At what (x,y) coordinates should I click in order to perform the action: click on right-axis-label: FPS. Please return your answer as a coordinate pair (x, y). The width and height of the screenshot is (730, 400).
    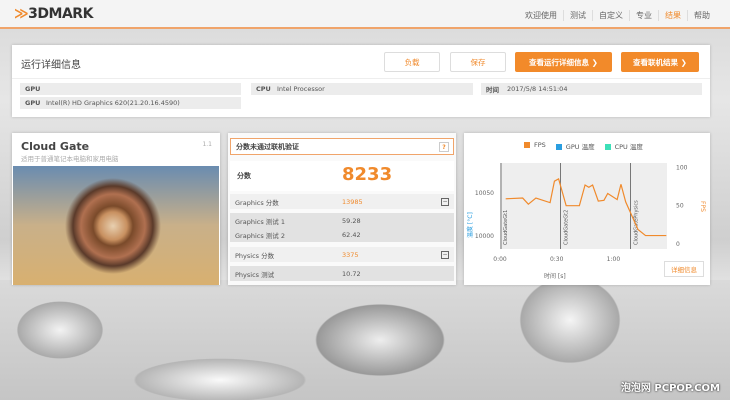
    Looking at the image, I should click on (702, 206).